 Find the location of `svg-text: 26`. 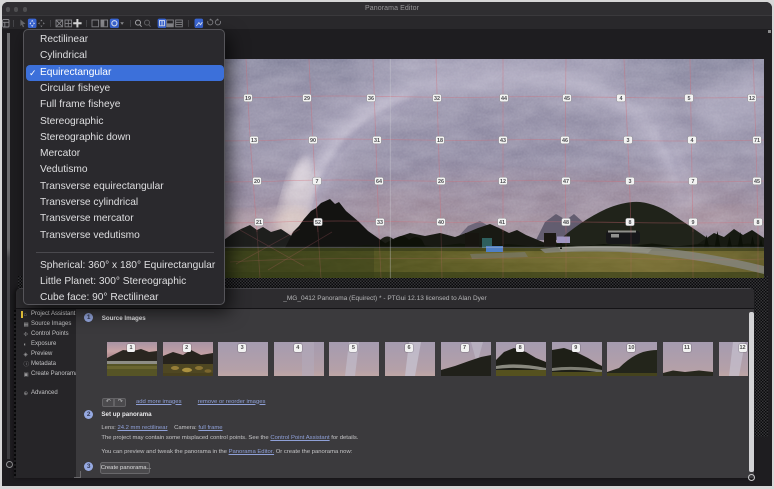

svg-text: 26 is located at coordinates (441, 182).